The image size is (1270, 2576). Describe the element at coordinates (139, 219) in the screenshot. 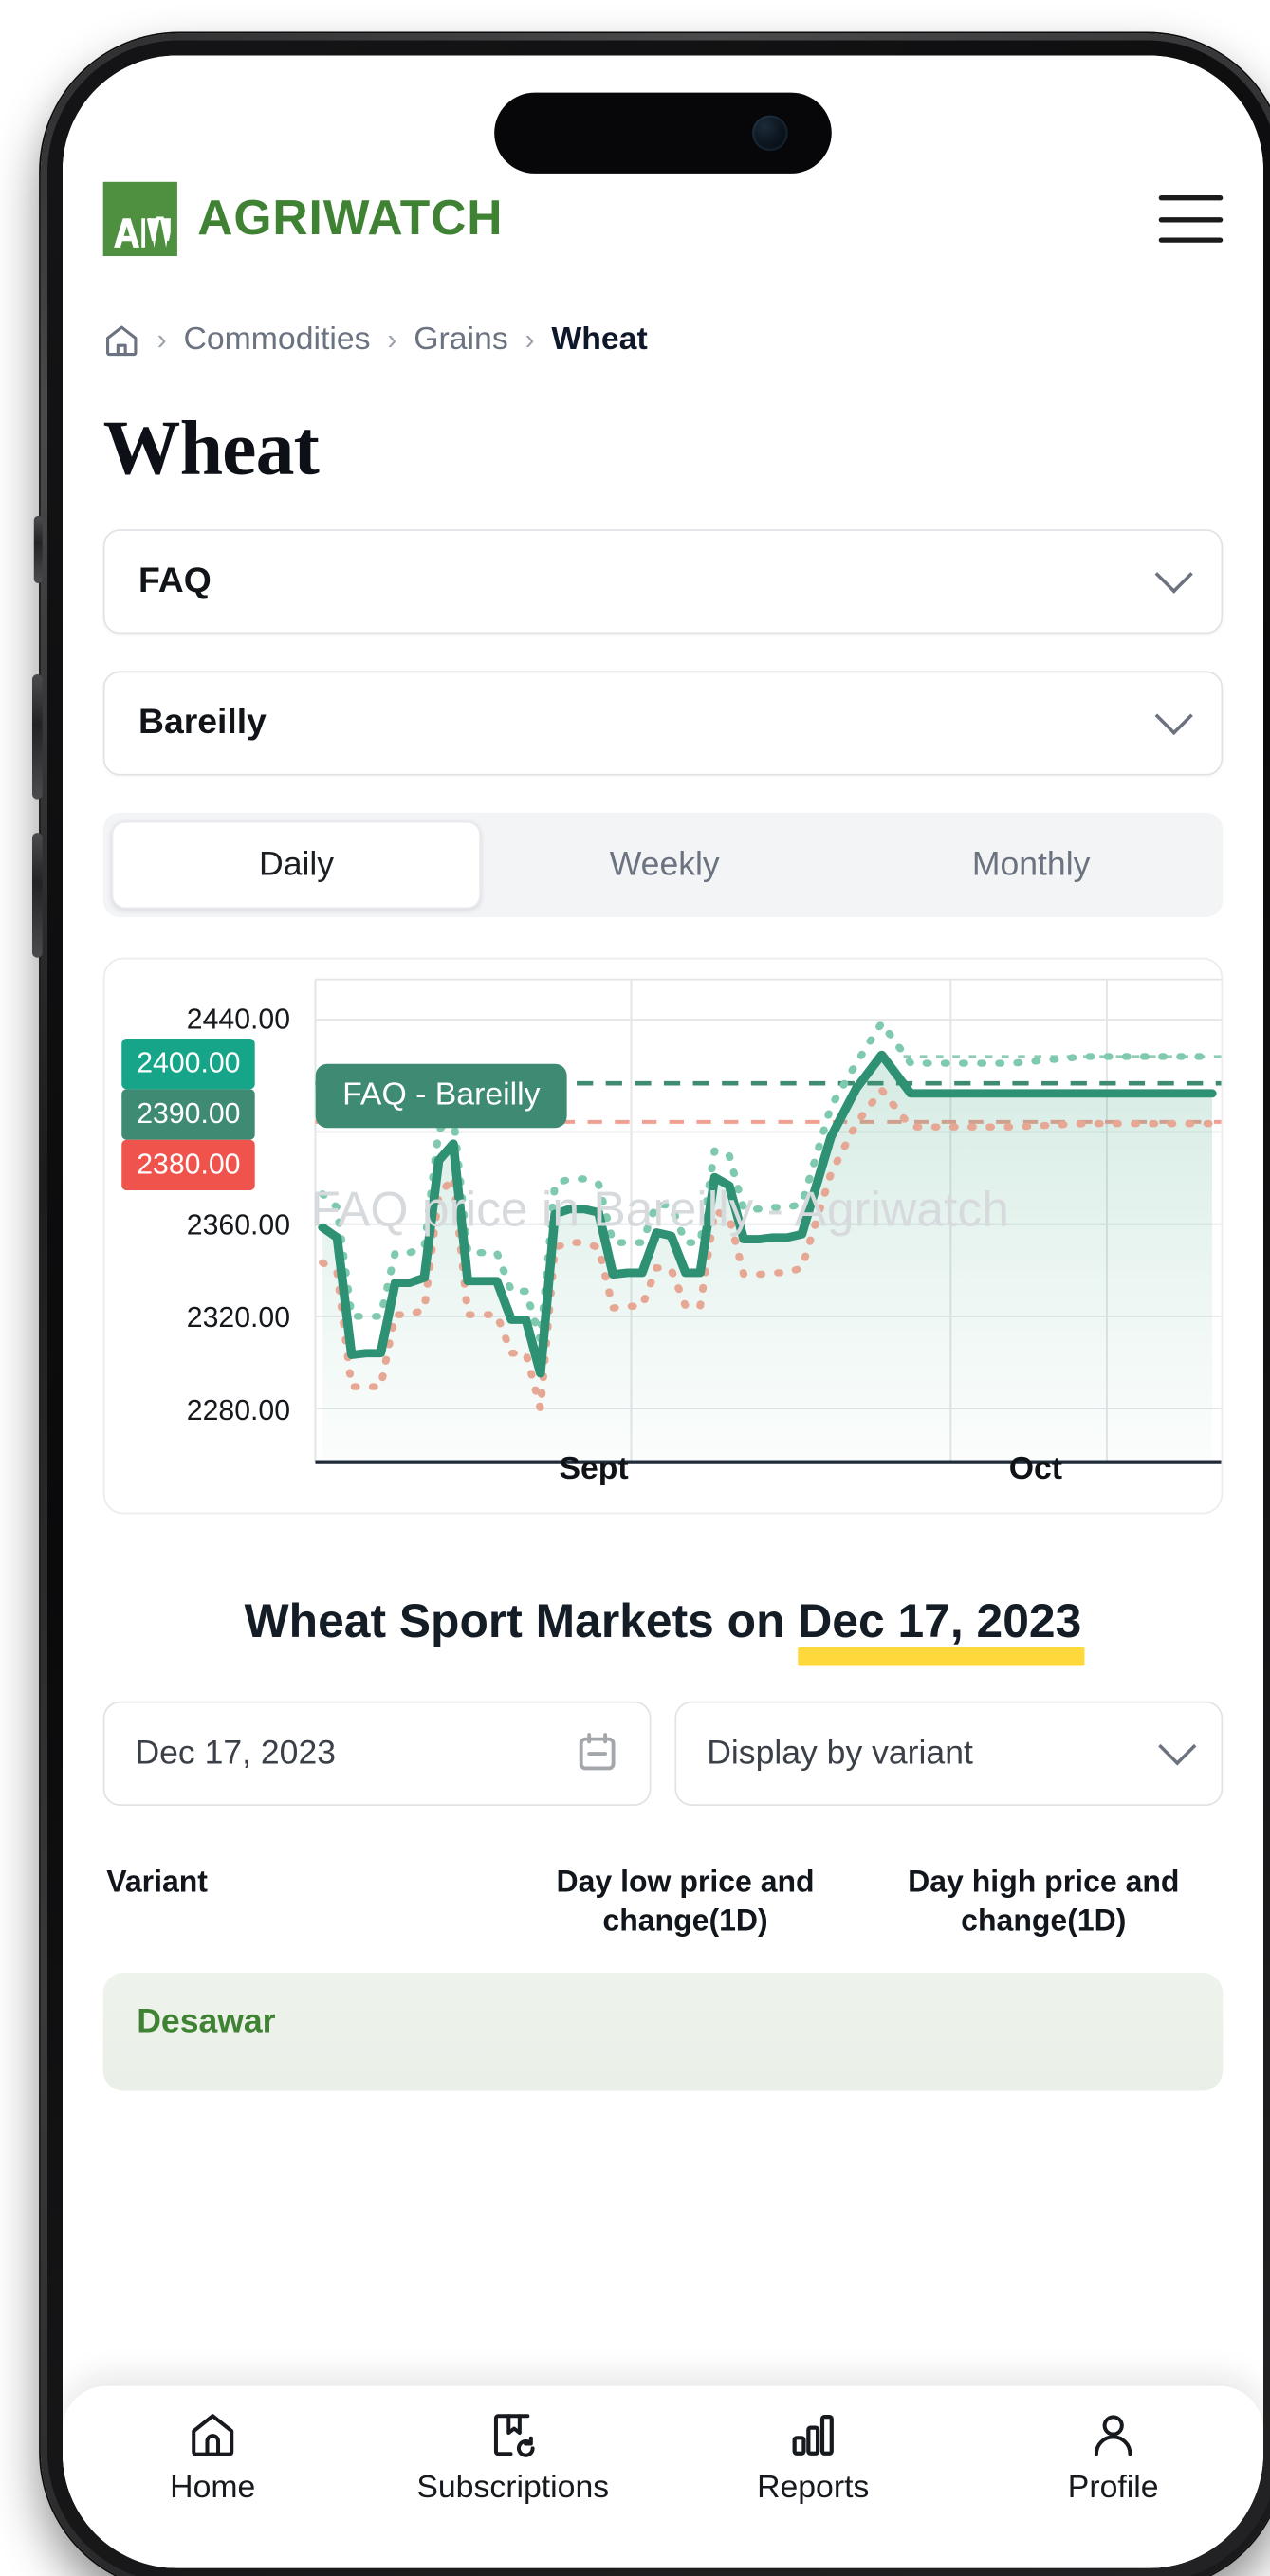

I see `agriwatch-mark-icon` at that location.